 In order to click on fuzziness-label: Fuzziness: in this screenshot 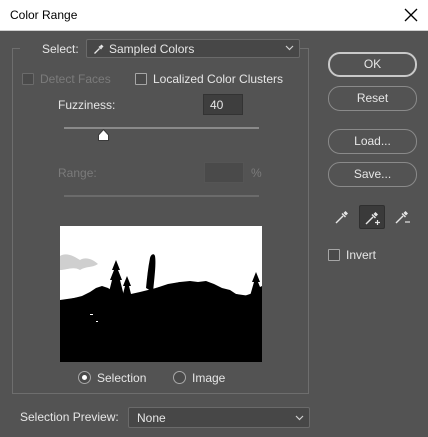, I will do `click(87, 105)`.